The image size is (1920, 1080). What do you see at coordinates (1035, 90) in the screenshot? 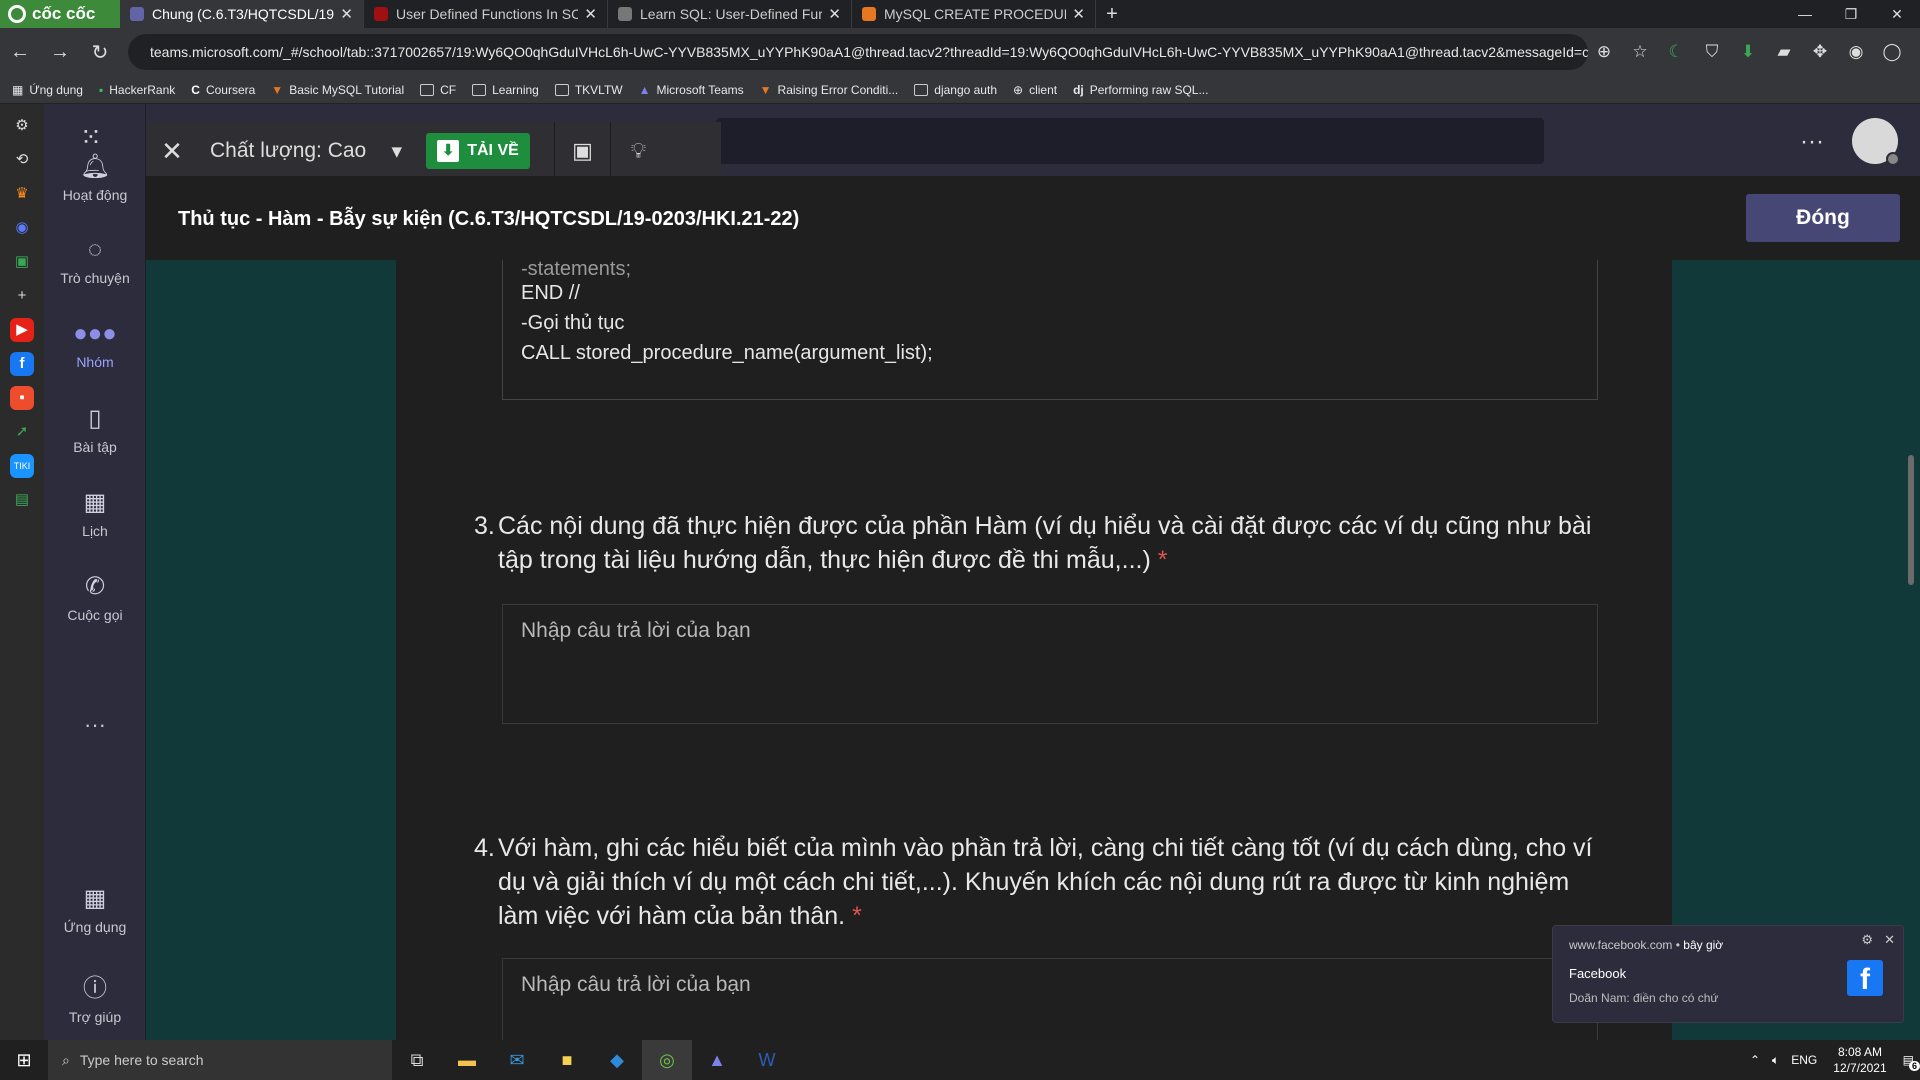
I see `bookmark-client: ⊕ client` at bounding box center [1035, 90].